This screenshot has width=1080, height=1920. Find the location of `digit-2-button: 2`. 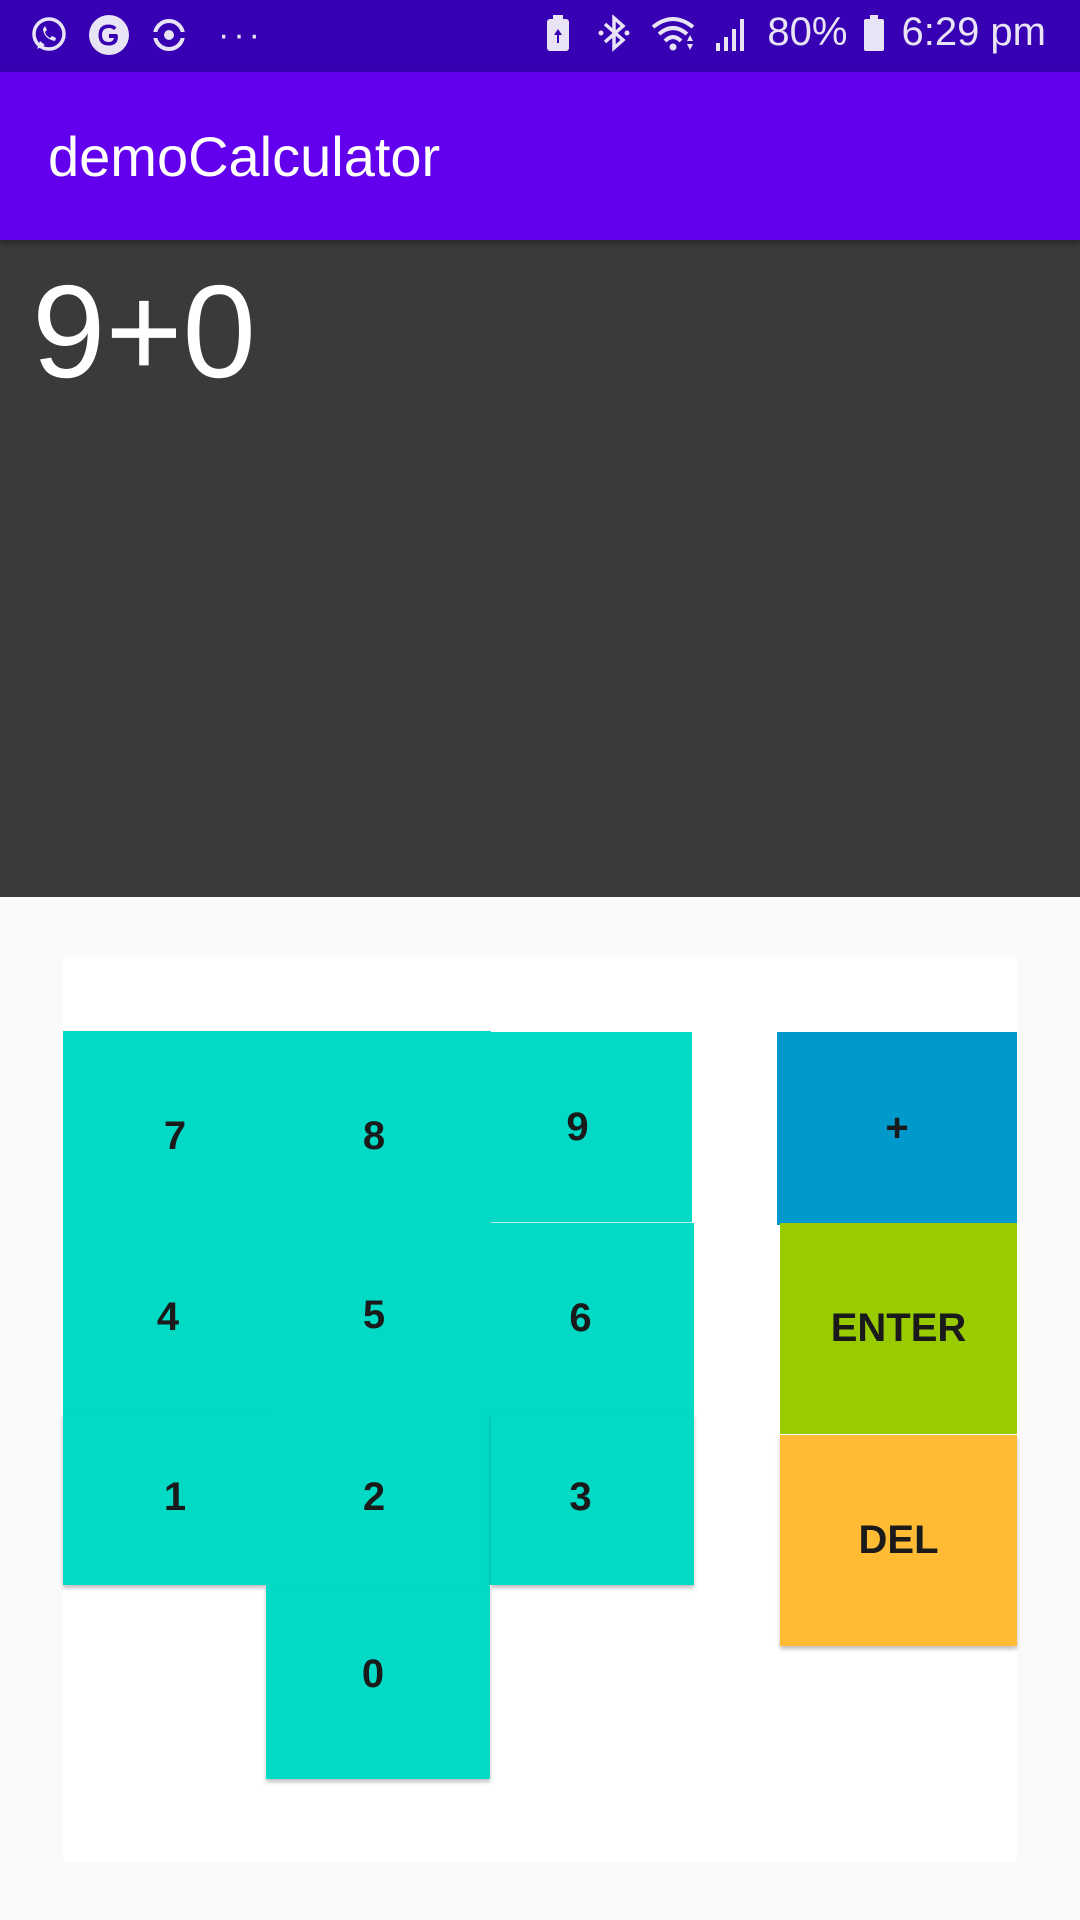

digit-2-button: 2 is located at coordinates (379, 1499).